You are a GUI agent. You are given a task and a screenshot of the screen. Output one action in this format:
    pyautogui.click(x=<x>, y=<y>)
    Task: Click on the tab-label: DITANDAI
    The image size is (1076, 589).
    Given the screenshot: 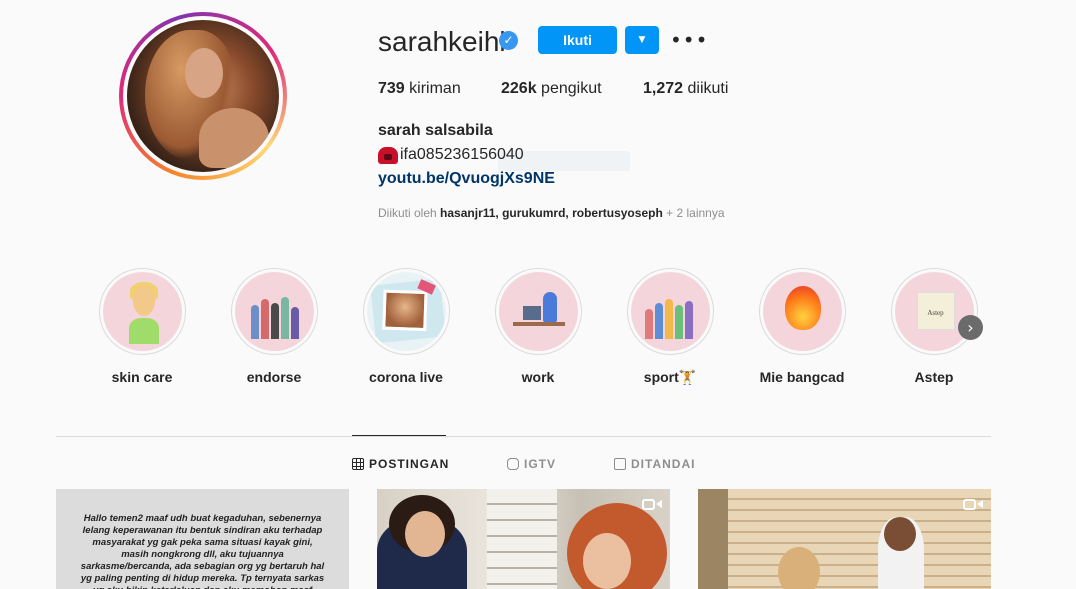 What is the action you would take?
    pyautogui.click(x=663, y=464)
    